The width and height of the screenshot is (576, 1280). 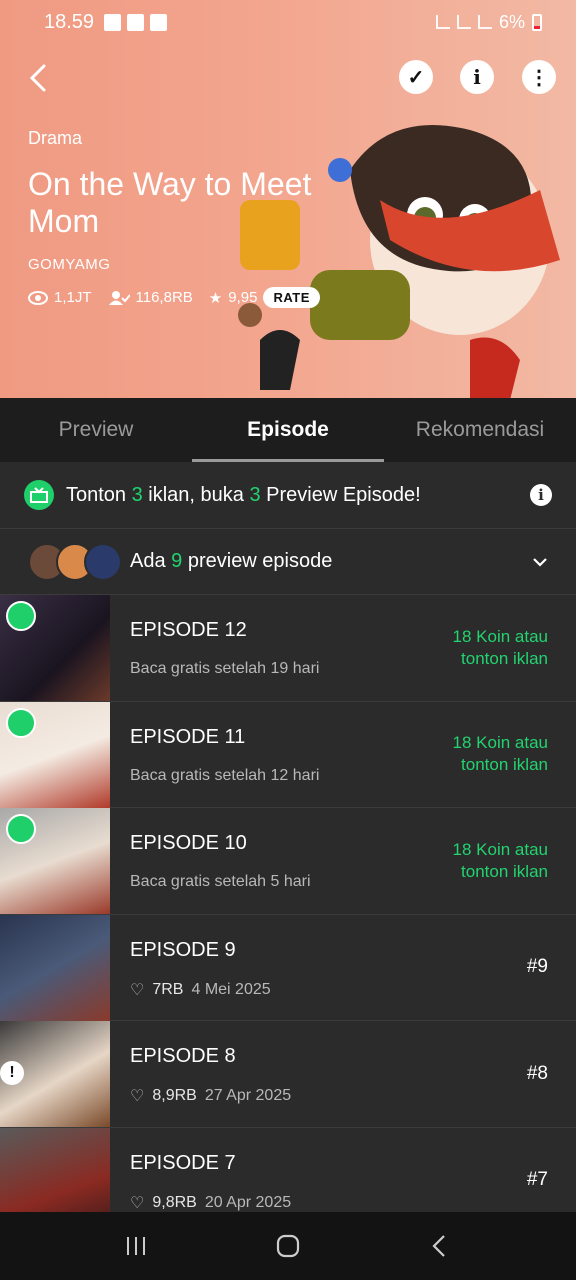 I want to click on warning-icon: !, so click(x=12, y=1073).